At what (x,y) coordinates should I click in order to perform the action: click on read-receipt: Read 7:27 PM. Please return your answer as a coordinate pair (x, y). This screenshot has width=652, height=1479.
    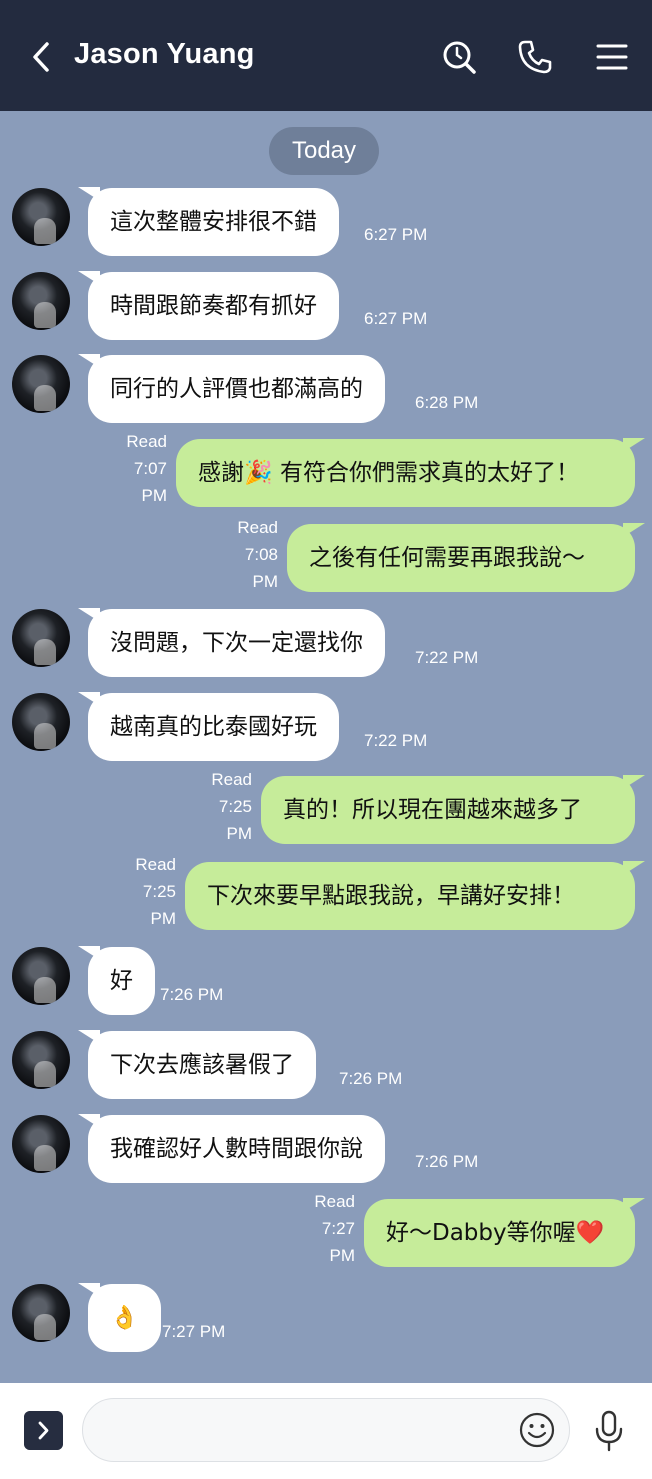
    Looking at the image, I should click on (325, 1228).